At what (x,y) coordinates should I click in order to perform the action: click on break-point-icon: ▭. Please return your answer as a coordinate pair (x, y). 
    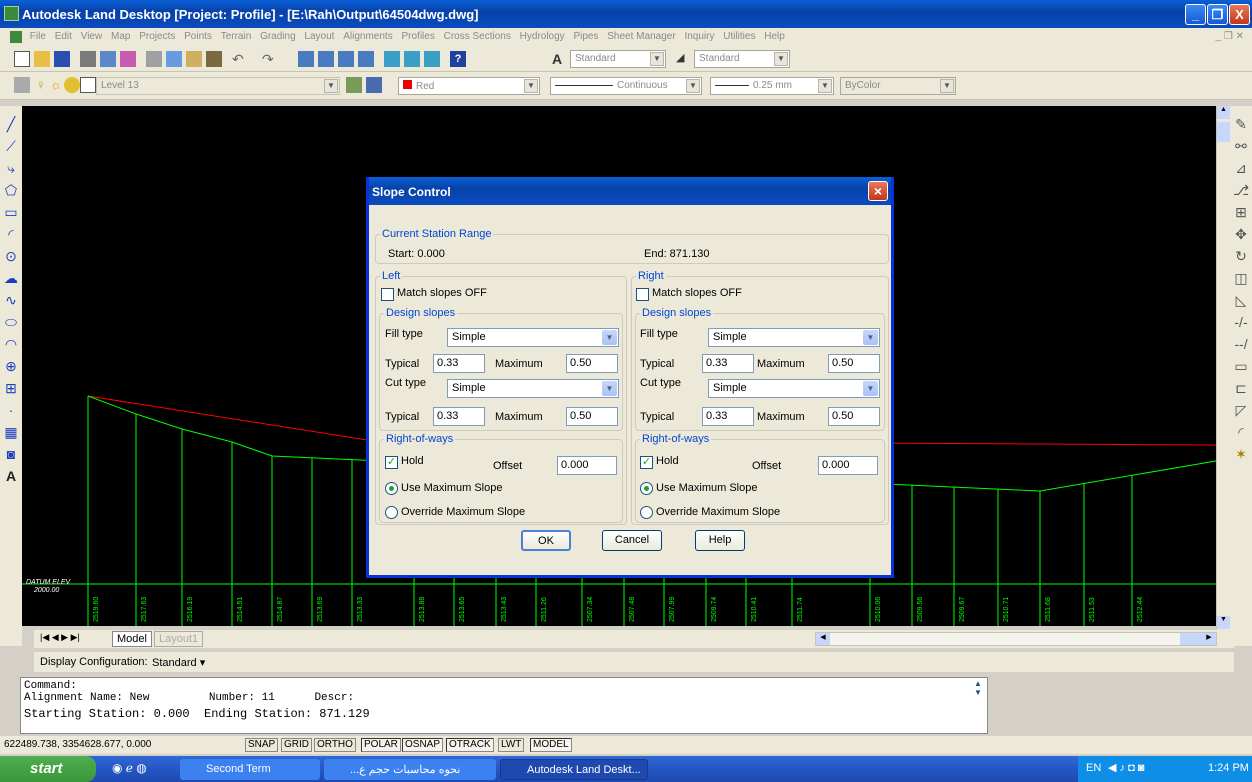
    Looking at the image, I should click on (1241, 366).